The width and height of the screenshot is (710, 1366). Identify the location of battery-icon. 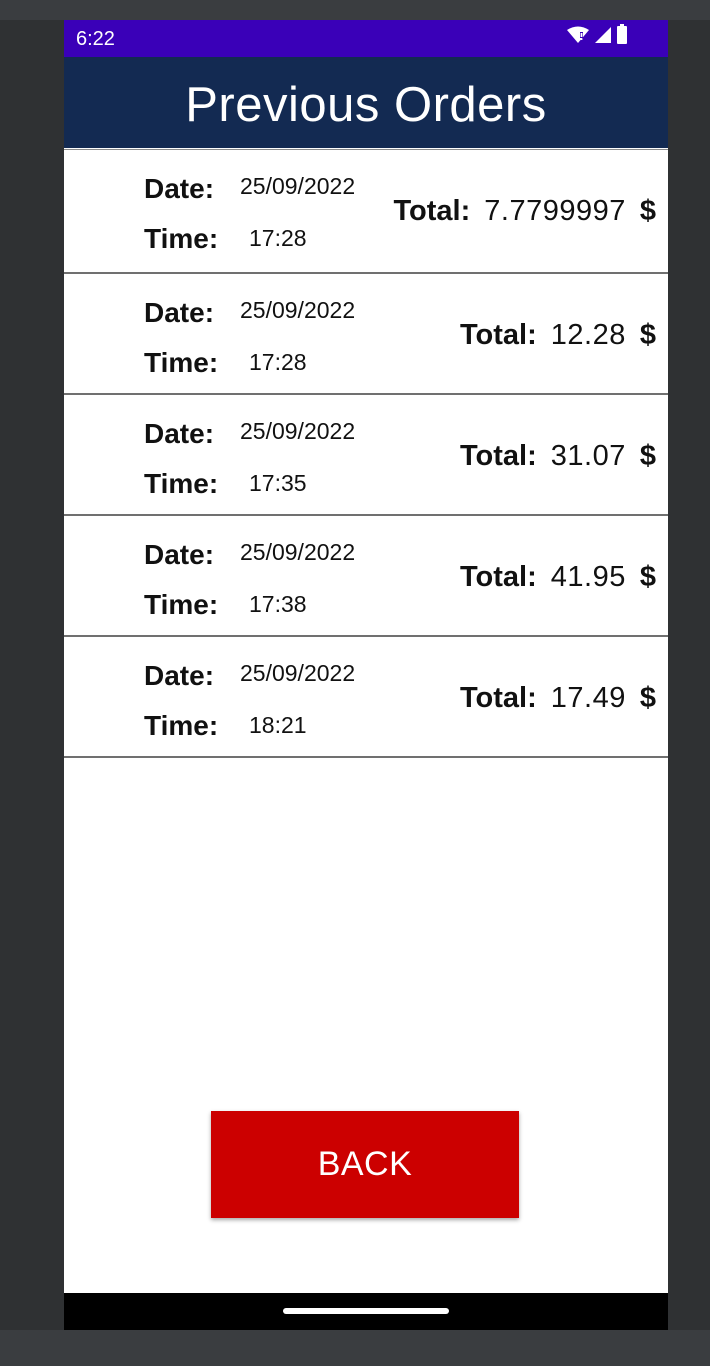
(622, 36).